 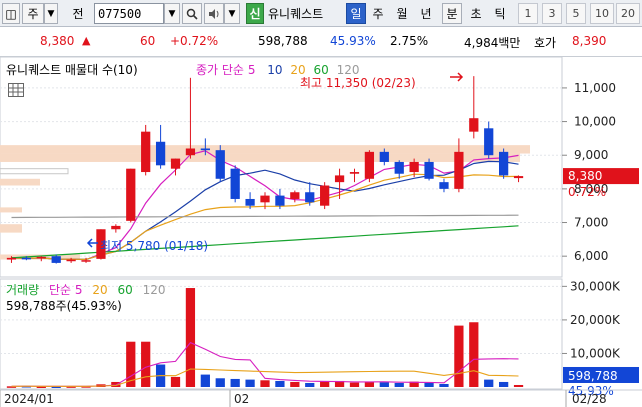 I want to click on price-change: 60, so click(x=148, y=41).